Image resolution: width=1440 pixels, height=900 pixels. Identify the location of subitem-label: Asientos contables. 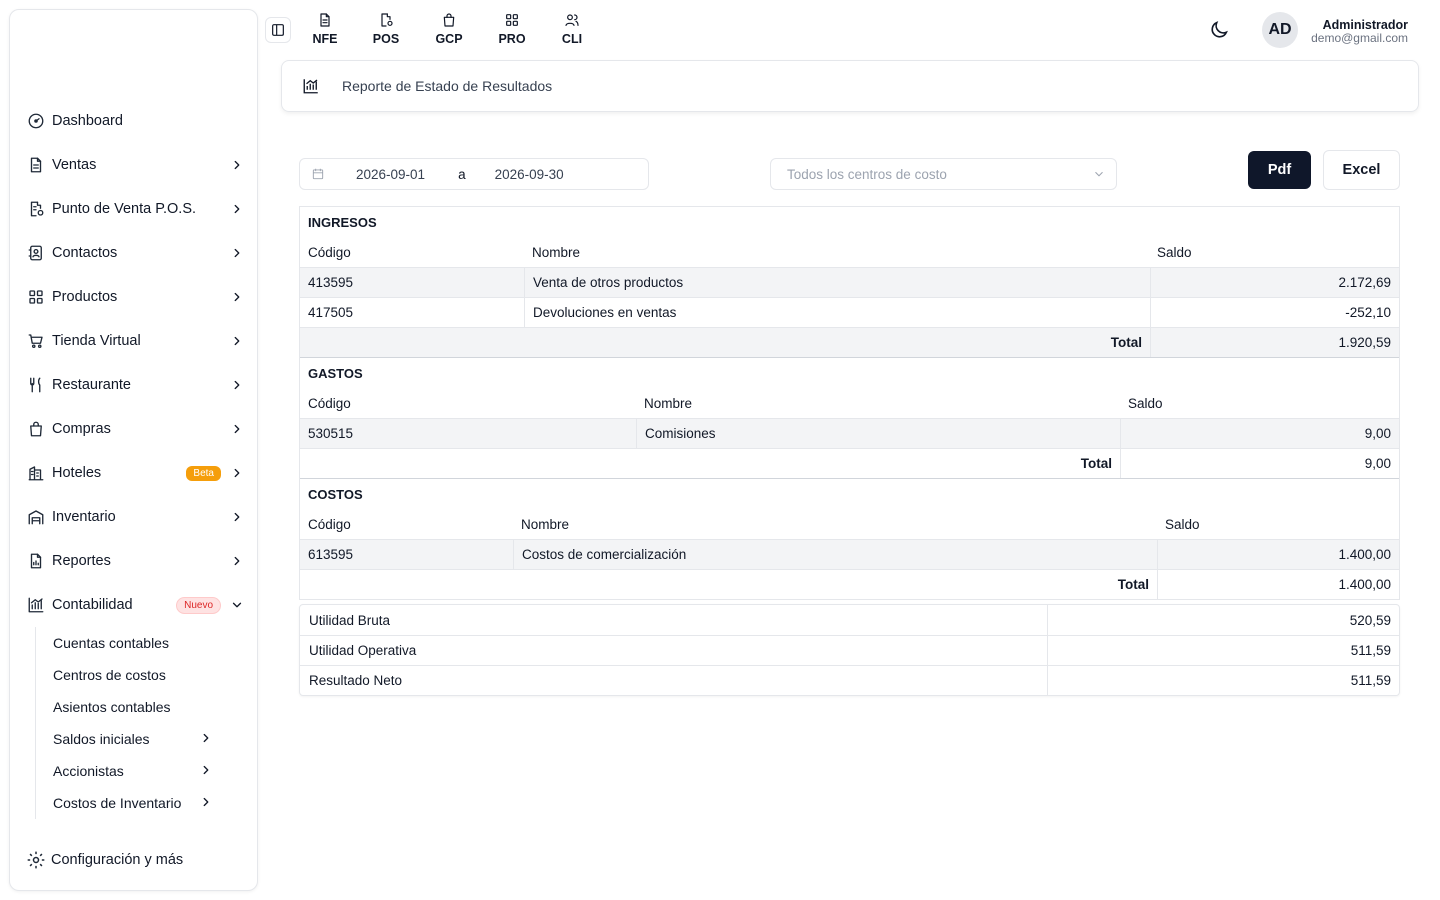
(112, 707).